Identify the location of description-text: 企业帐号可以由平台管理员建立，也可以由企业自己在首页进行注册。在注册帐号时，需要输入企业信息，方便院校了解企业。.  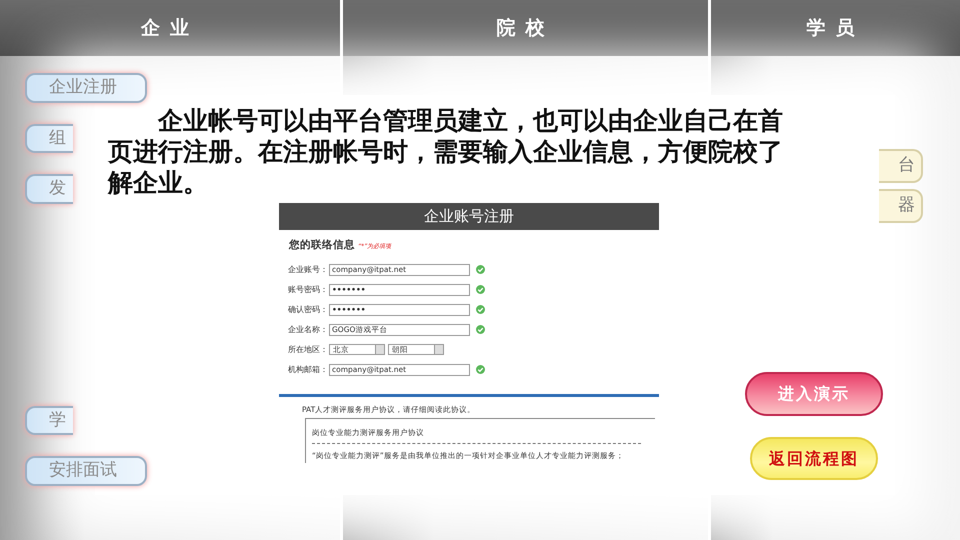
(446, 151).